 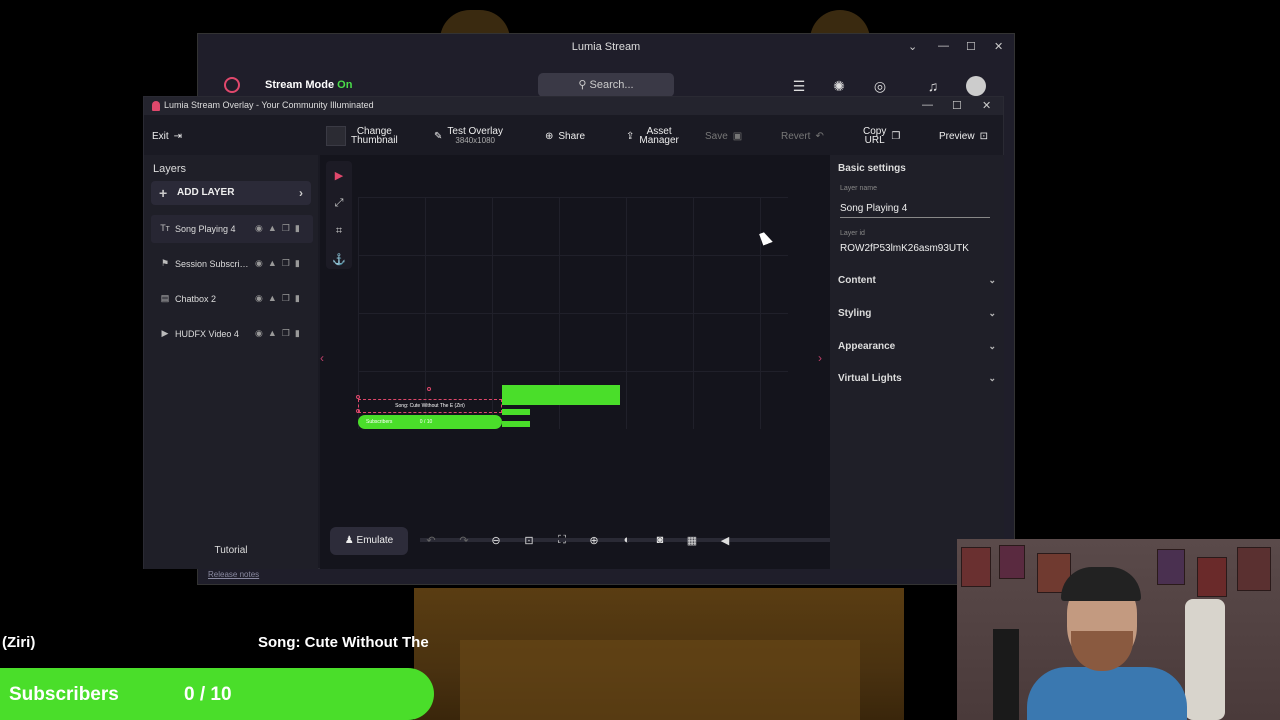 What do you see at coordinates (350, 540) in the screenshot?
I see `person-icon: ♟` at bounding box center [350, 540].